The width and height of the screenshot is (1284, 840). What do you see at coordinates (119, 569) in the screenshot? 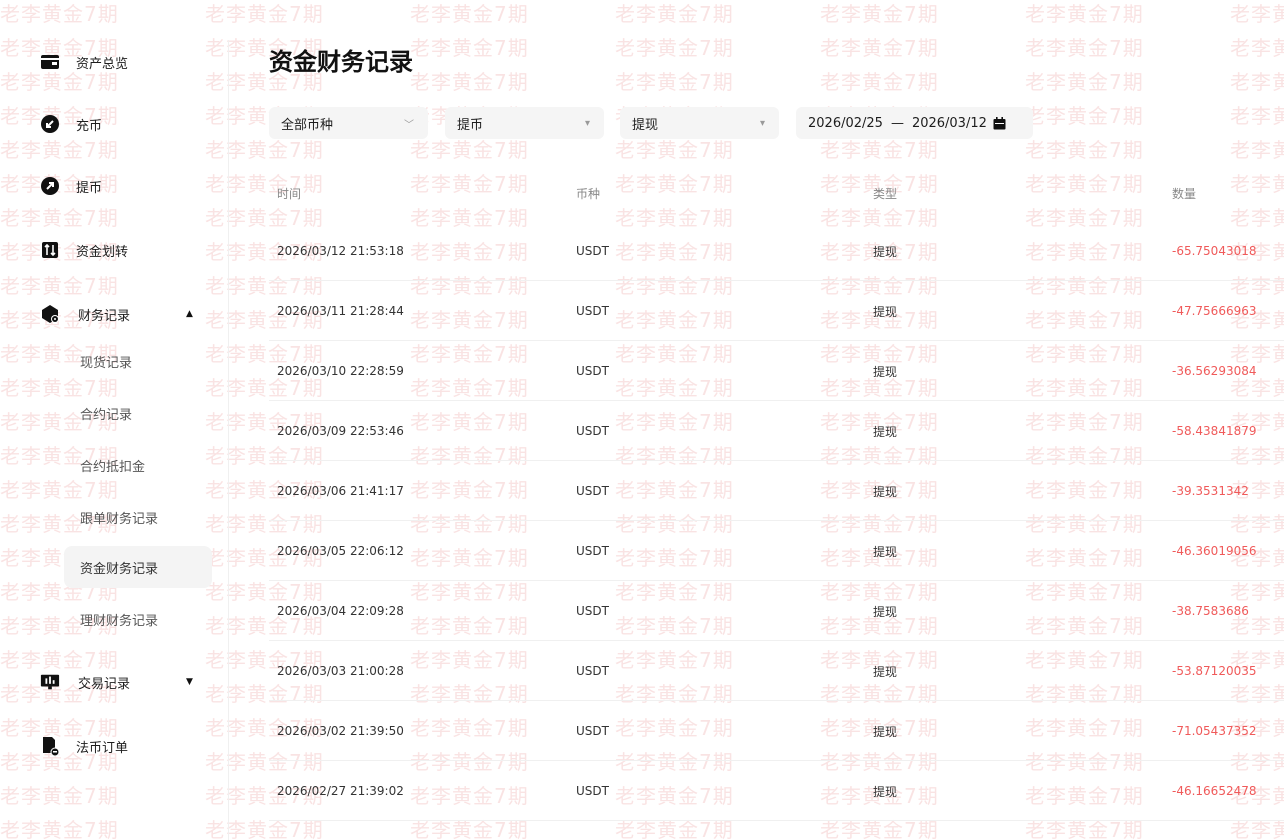
I see `sub-item-label: 资金财务记录` at bounding box center [119, 569].